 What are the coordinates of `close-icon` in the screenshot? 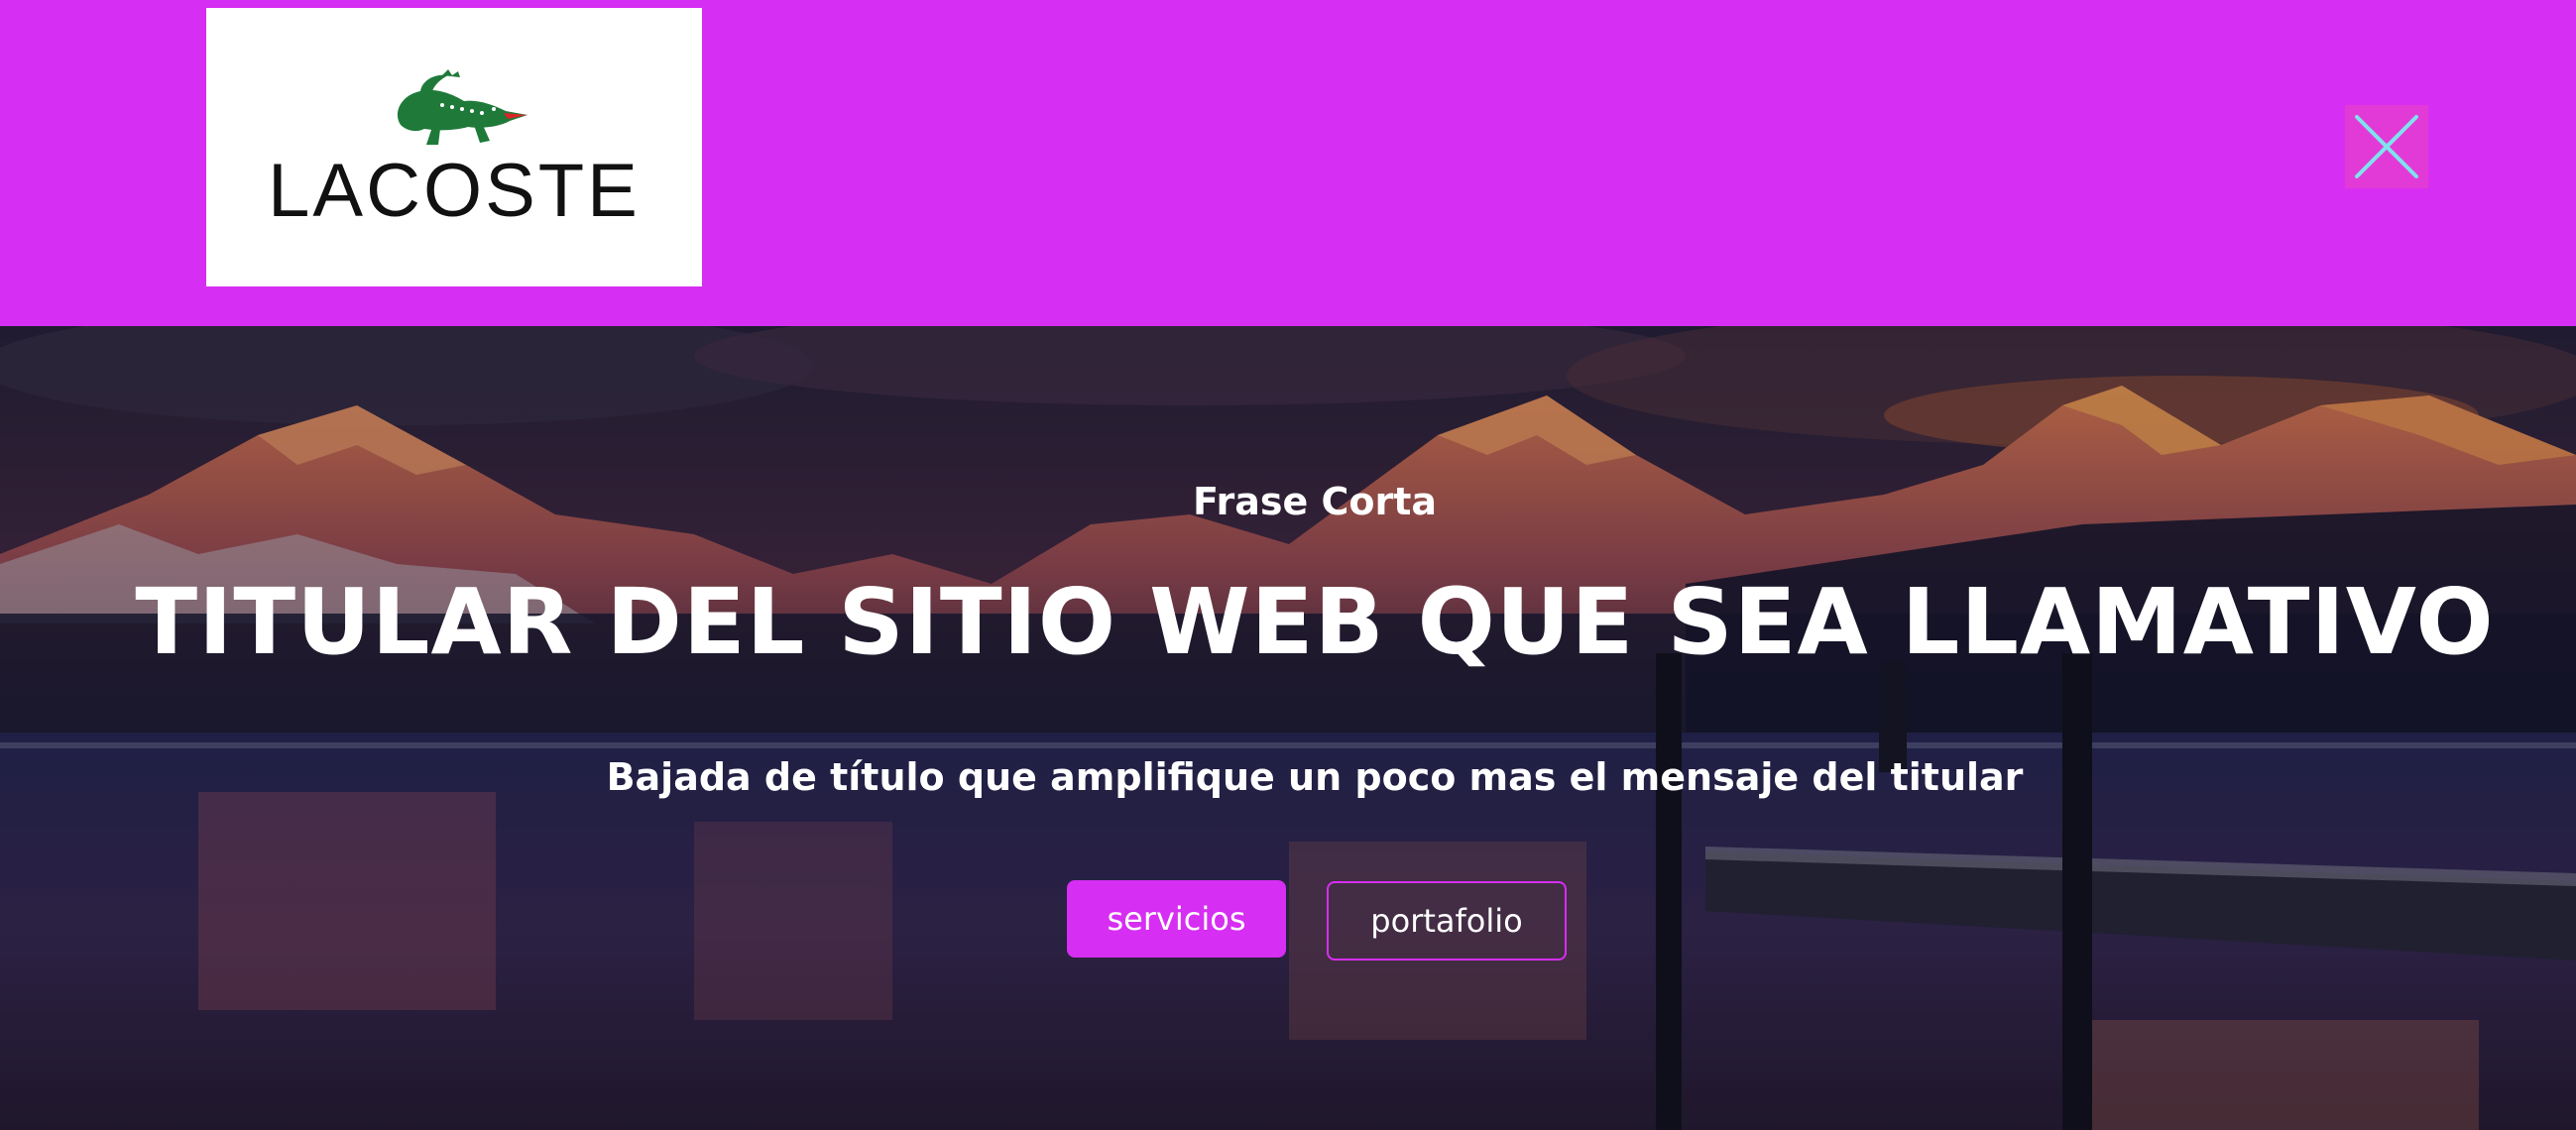 It's located at (2386, 146).